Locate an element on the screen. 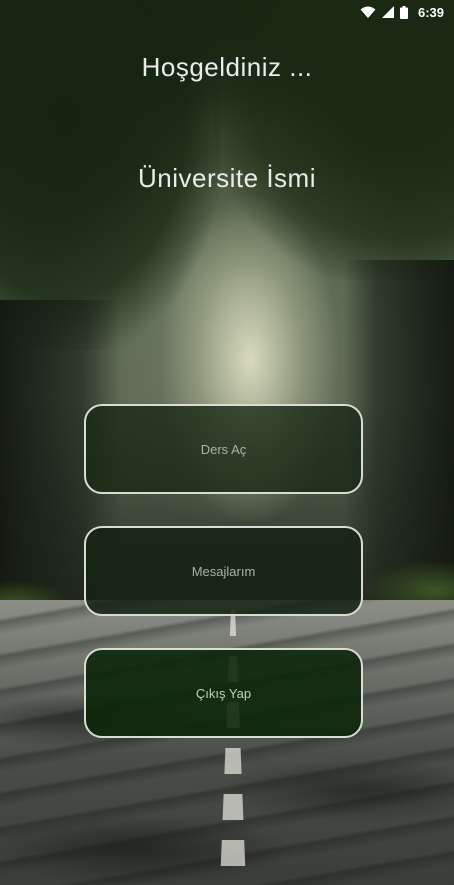 The height and width of the screenshot is (885, 454). open-course-button-label: Ders Aç is located at coordinates (223, 449).